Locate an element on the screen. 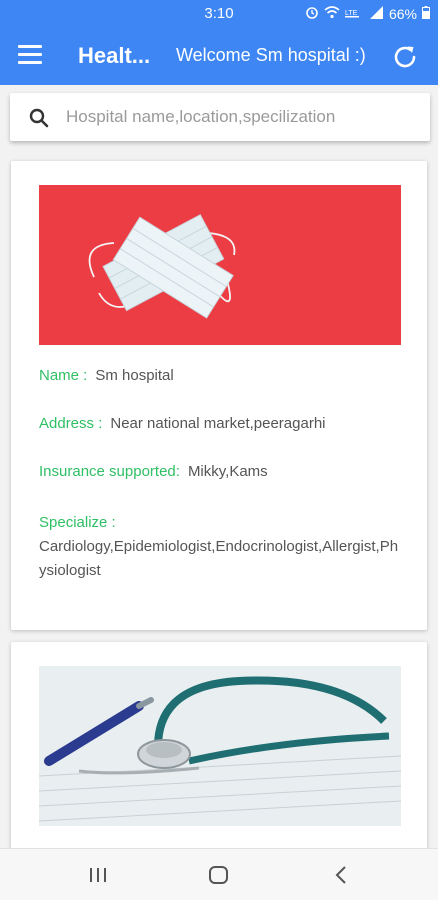 This screenshot has height=900, width=438. hamburger-menu-icon is located at coordinates (30, 56).